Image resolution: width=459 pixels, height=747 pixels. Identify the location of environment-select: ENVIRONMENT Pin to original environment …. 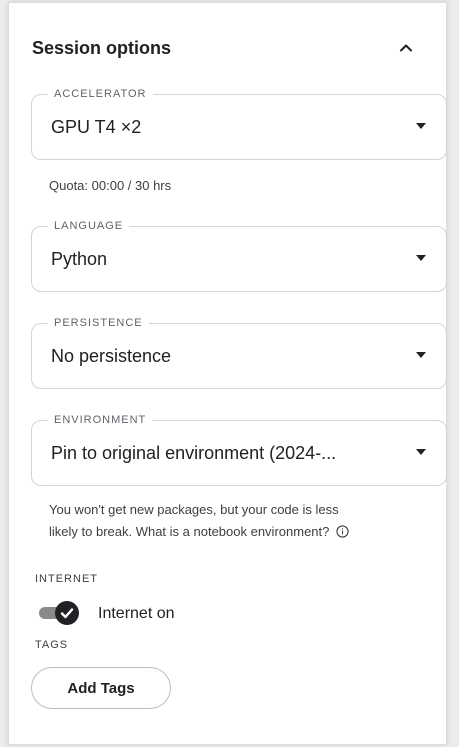
(239, 449).